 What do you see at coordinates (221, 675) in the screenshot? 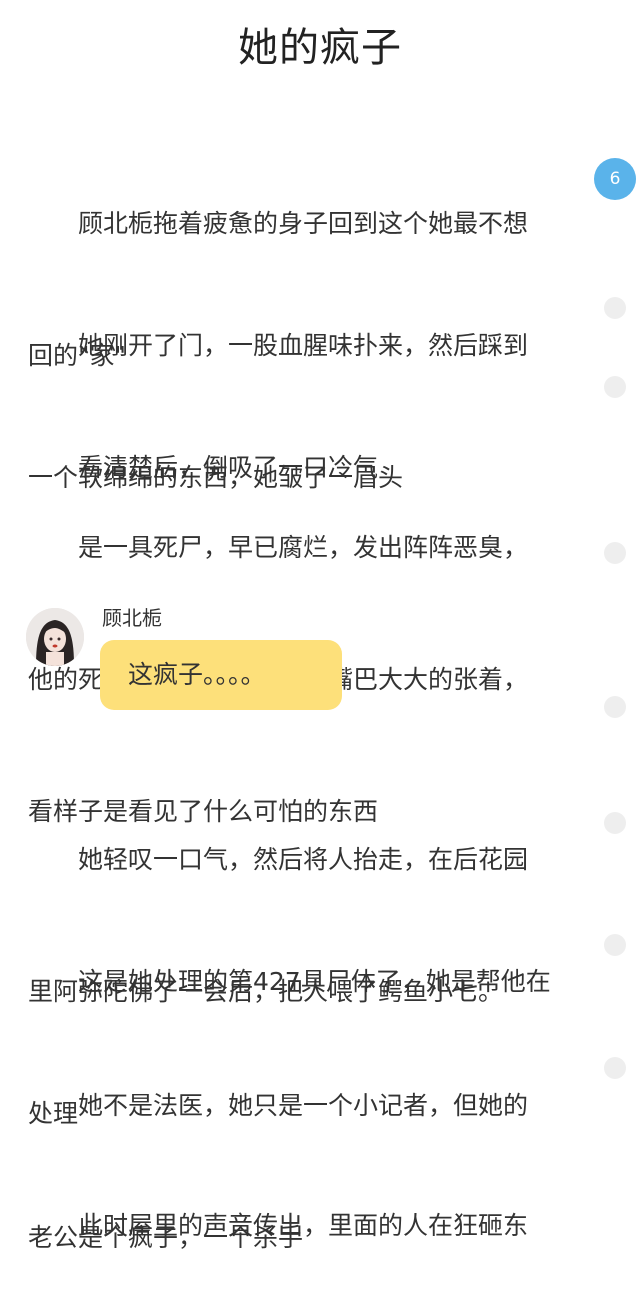
I see `chat-bubble: 这疯子。。。。` at bounding box center [221, 675].